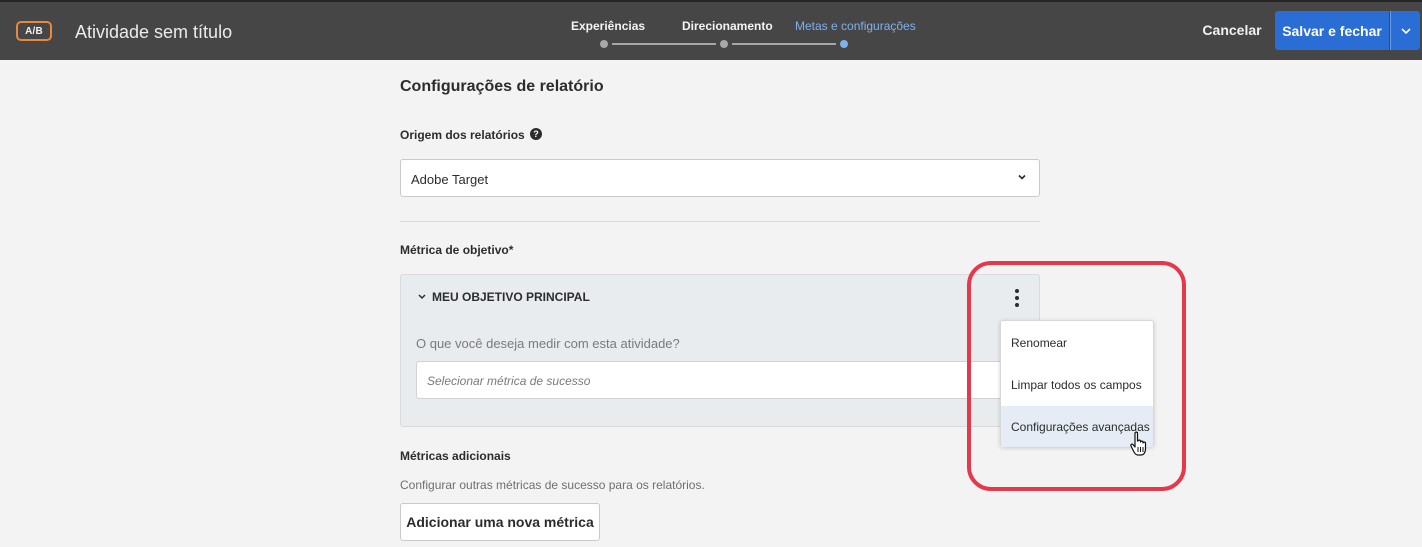  Describe the element at coordinates (500, 522) in the screenshot. I see `add-metric-button: Adicionar uma nova métrica` at that location.